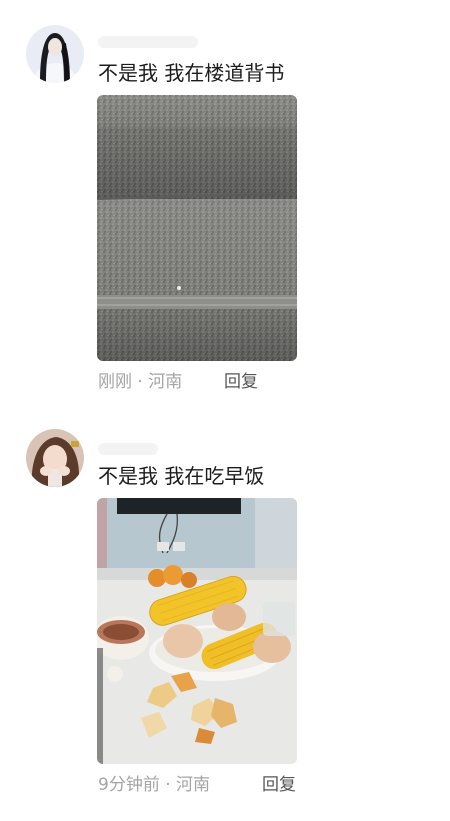  I want to click on comment-location: 河南, so click(193, 785).